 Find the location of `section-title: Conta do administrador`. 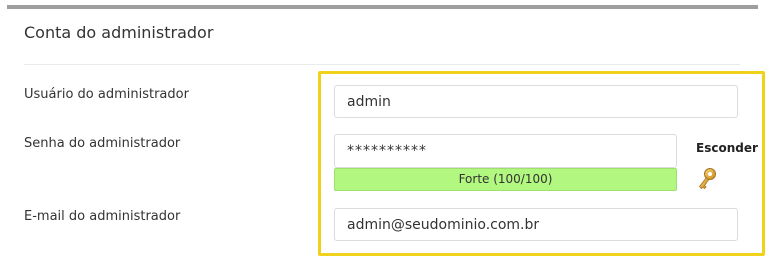

section-title: Conta do administrador is located at coordinates (119, 32).